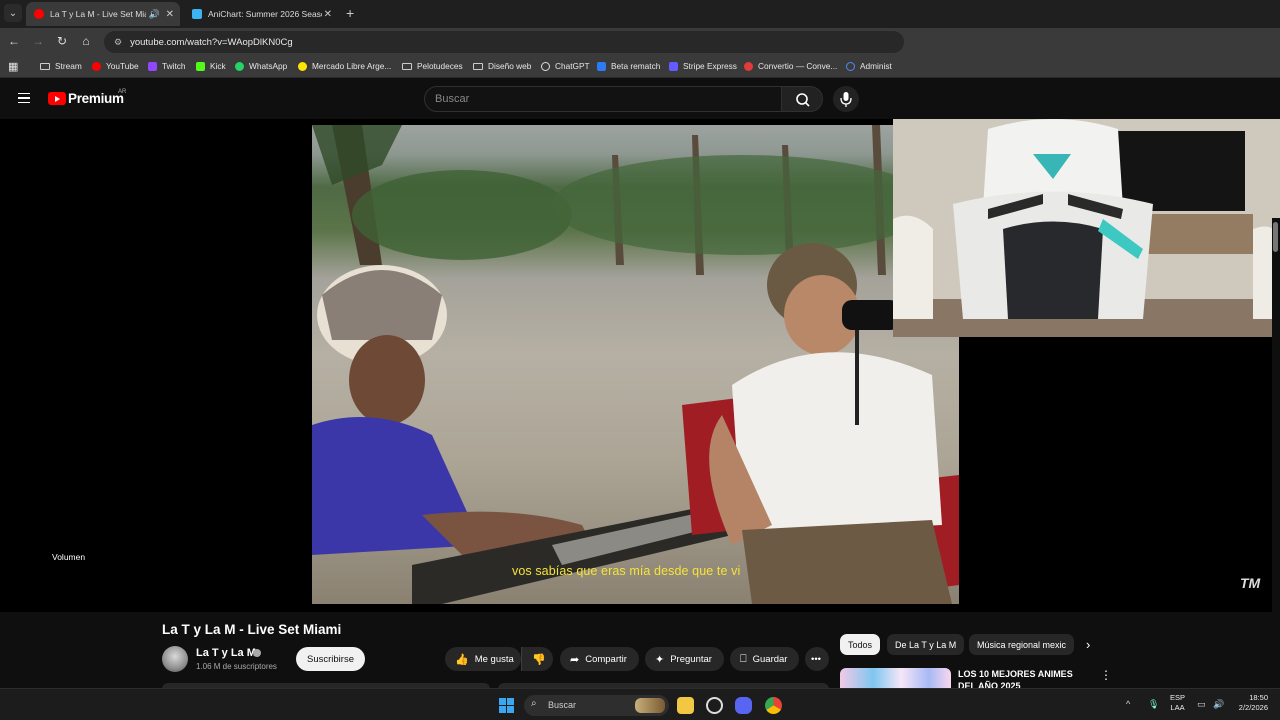  Describe the element at coordinates (239, 66) in the screenshot. I see `whatsapp-icon` at that location.